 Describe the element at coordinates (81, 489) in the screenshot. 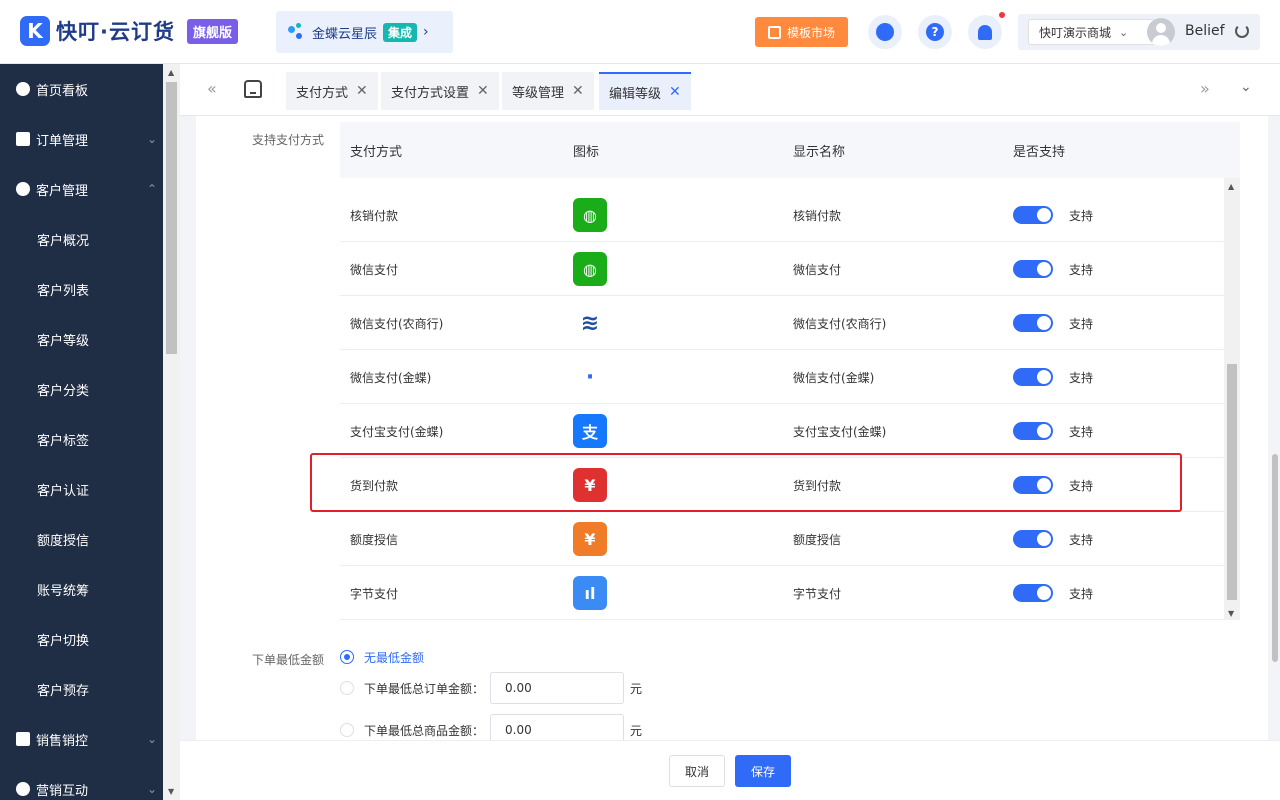

I see `sidebar-sub-item: 客户认证` at that location.